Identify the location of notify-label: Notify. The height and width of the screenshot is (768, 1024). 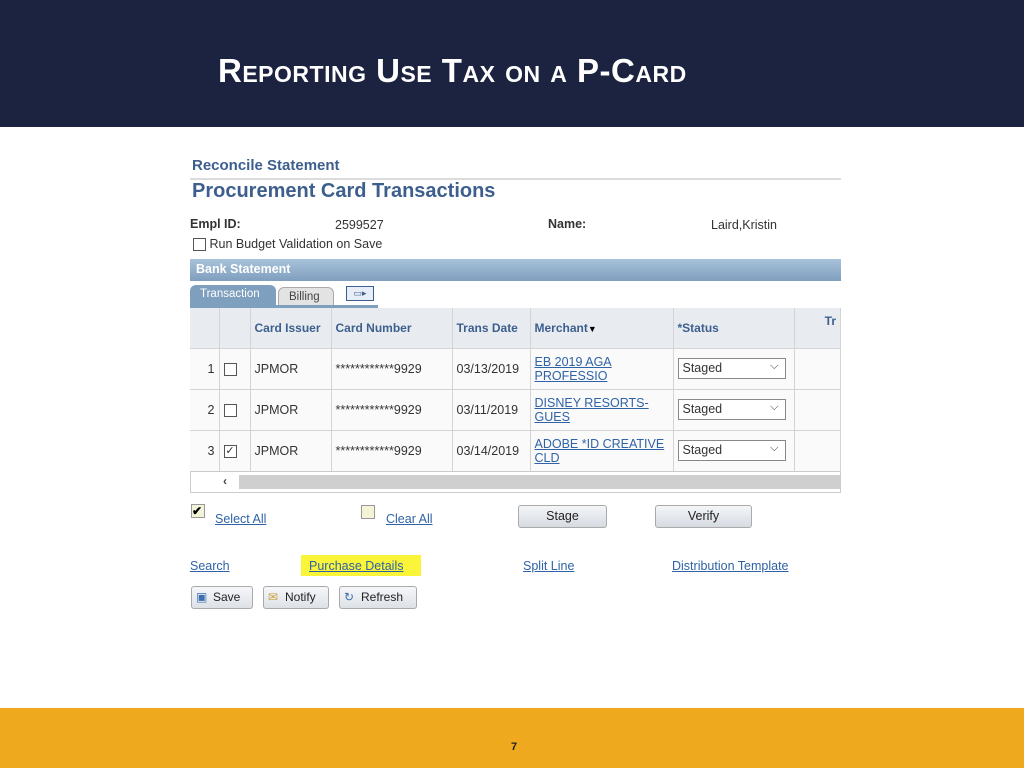
(300, 597).